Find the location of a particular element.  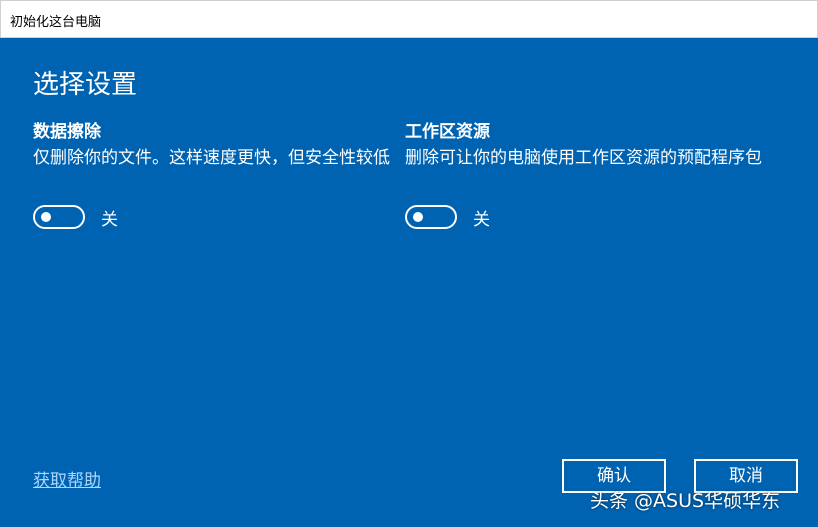

data-erase-toggle-state: 关 is located at coordinates (109, 219).